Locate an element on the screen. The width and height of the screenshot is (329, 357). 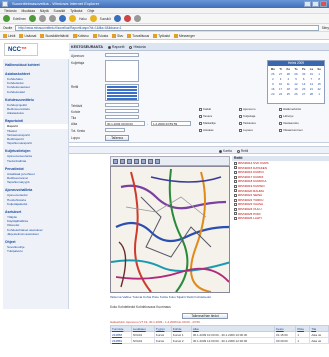
minimize-button is located at coordinates (307, 4).